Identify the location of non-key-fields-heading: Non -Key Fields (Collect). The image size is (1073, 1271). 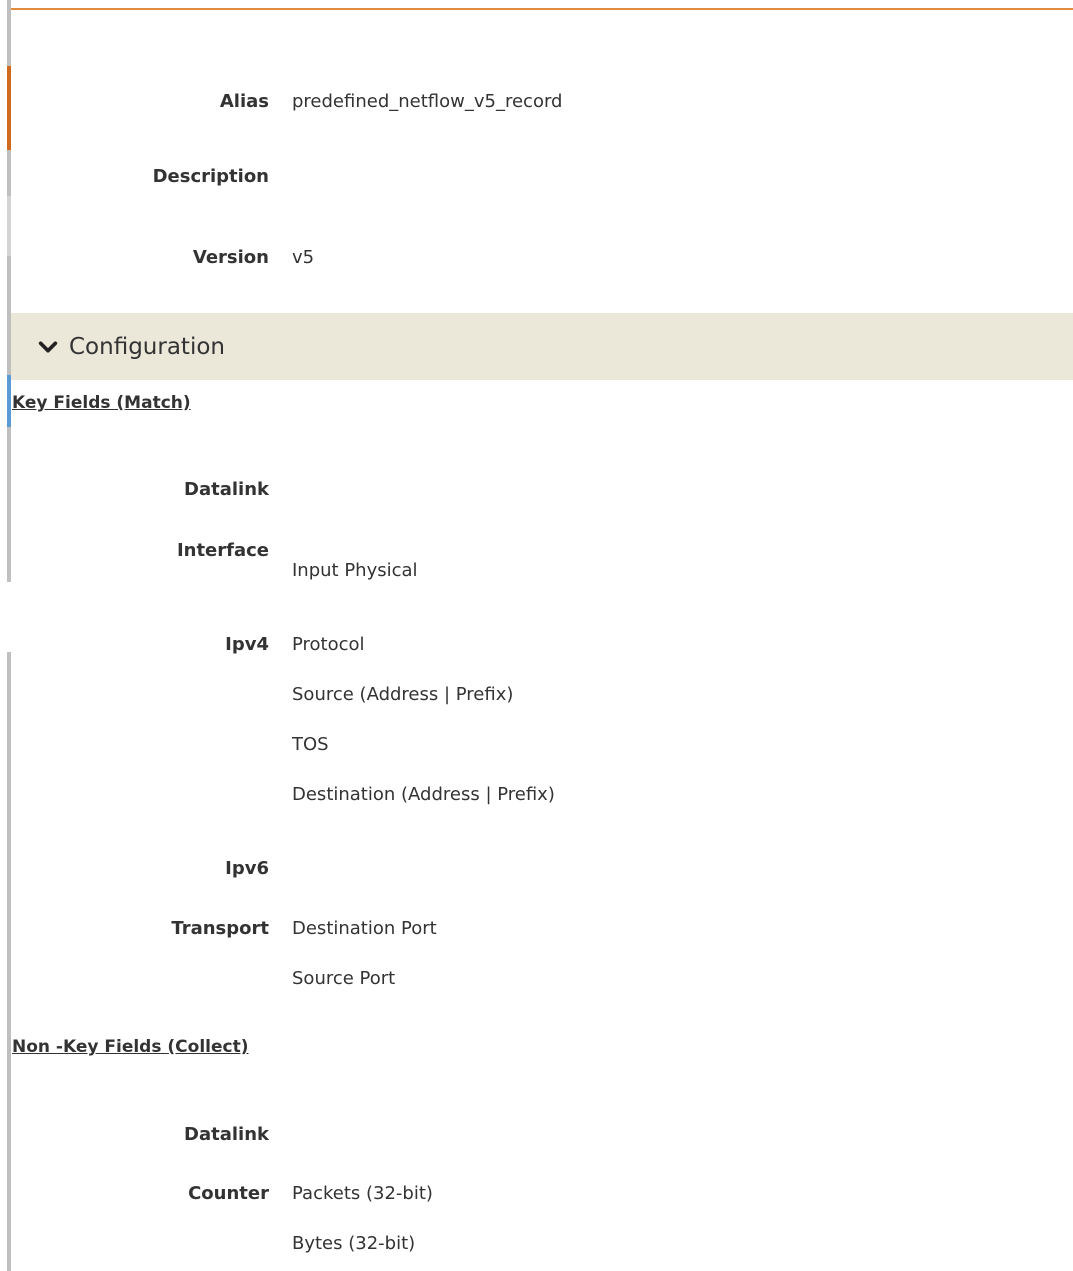
(130, 1047).